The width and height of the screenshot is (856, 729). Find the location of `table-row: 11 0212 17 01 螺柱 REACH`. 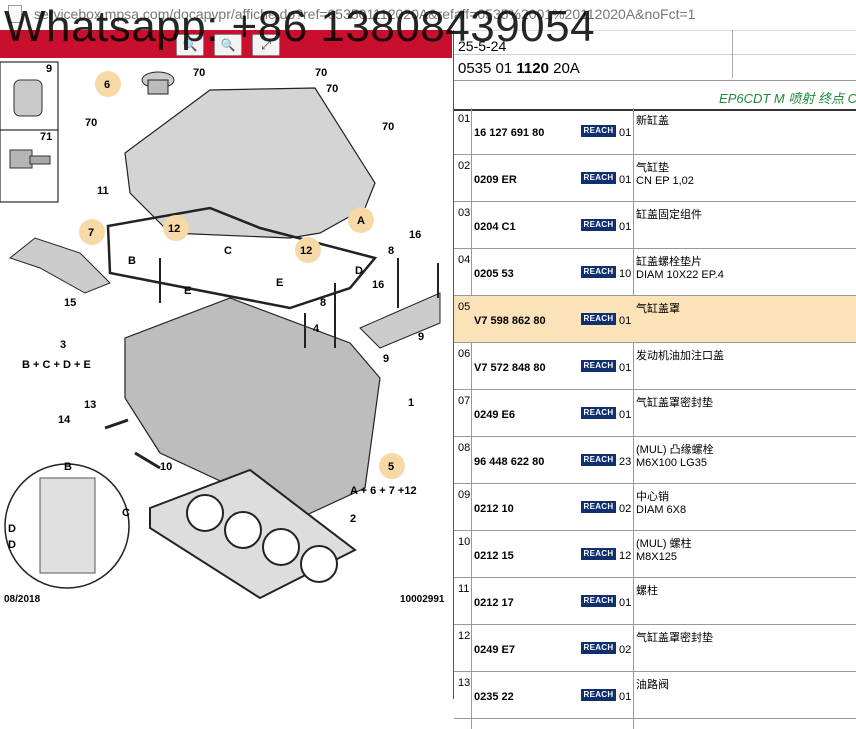

table-row: 11 0212 17 01 螺柱 REACH is located at coordinates (655, 601).